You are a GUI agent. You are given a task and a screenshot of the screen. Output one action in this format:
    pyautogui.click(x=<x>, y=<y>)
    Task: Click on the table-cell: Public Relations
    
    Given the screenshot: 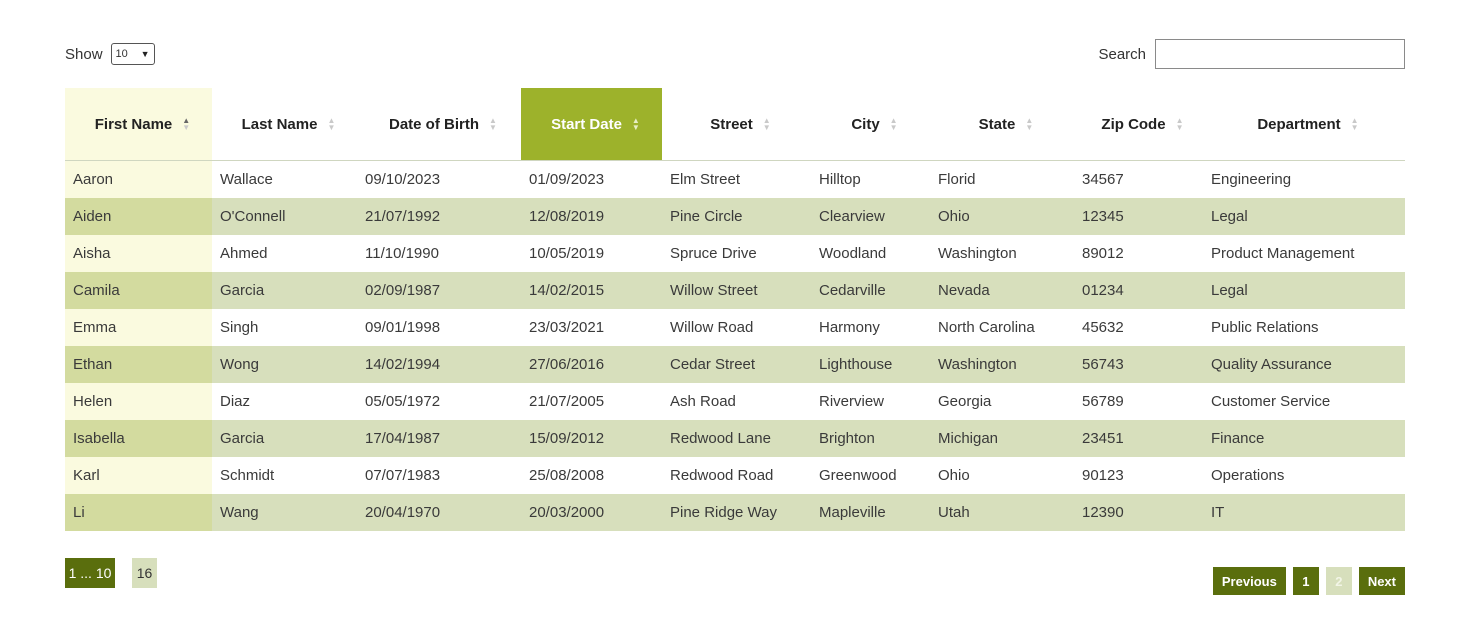 What is the action you would take?
    pyautogui.click(x=1304, y=327)
    